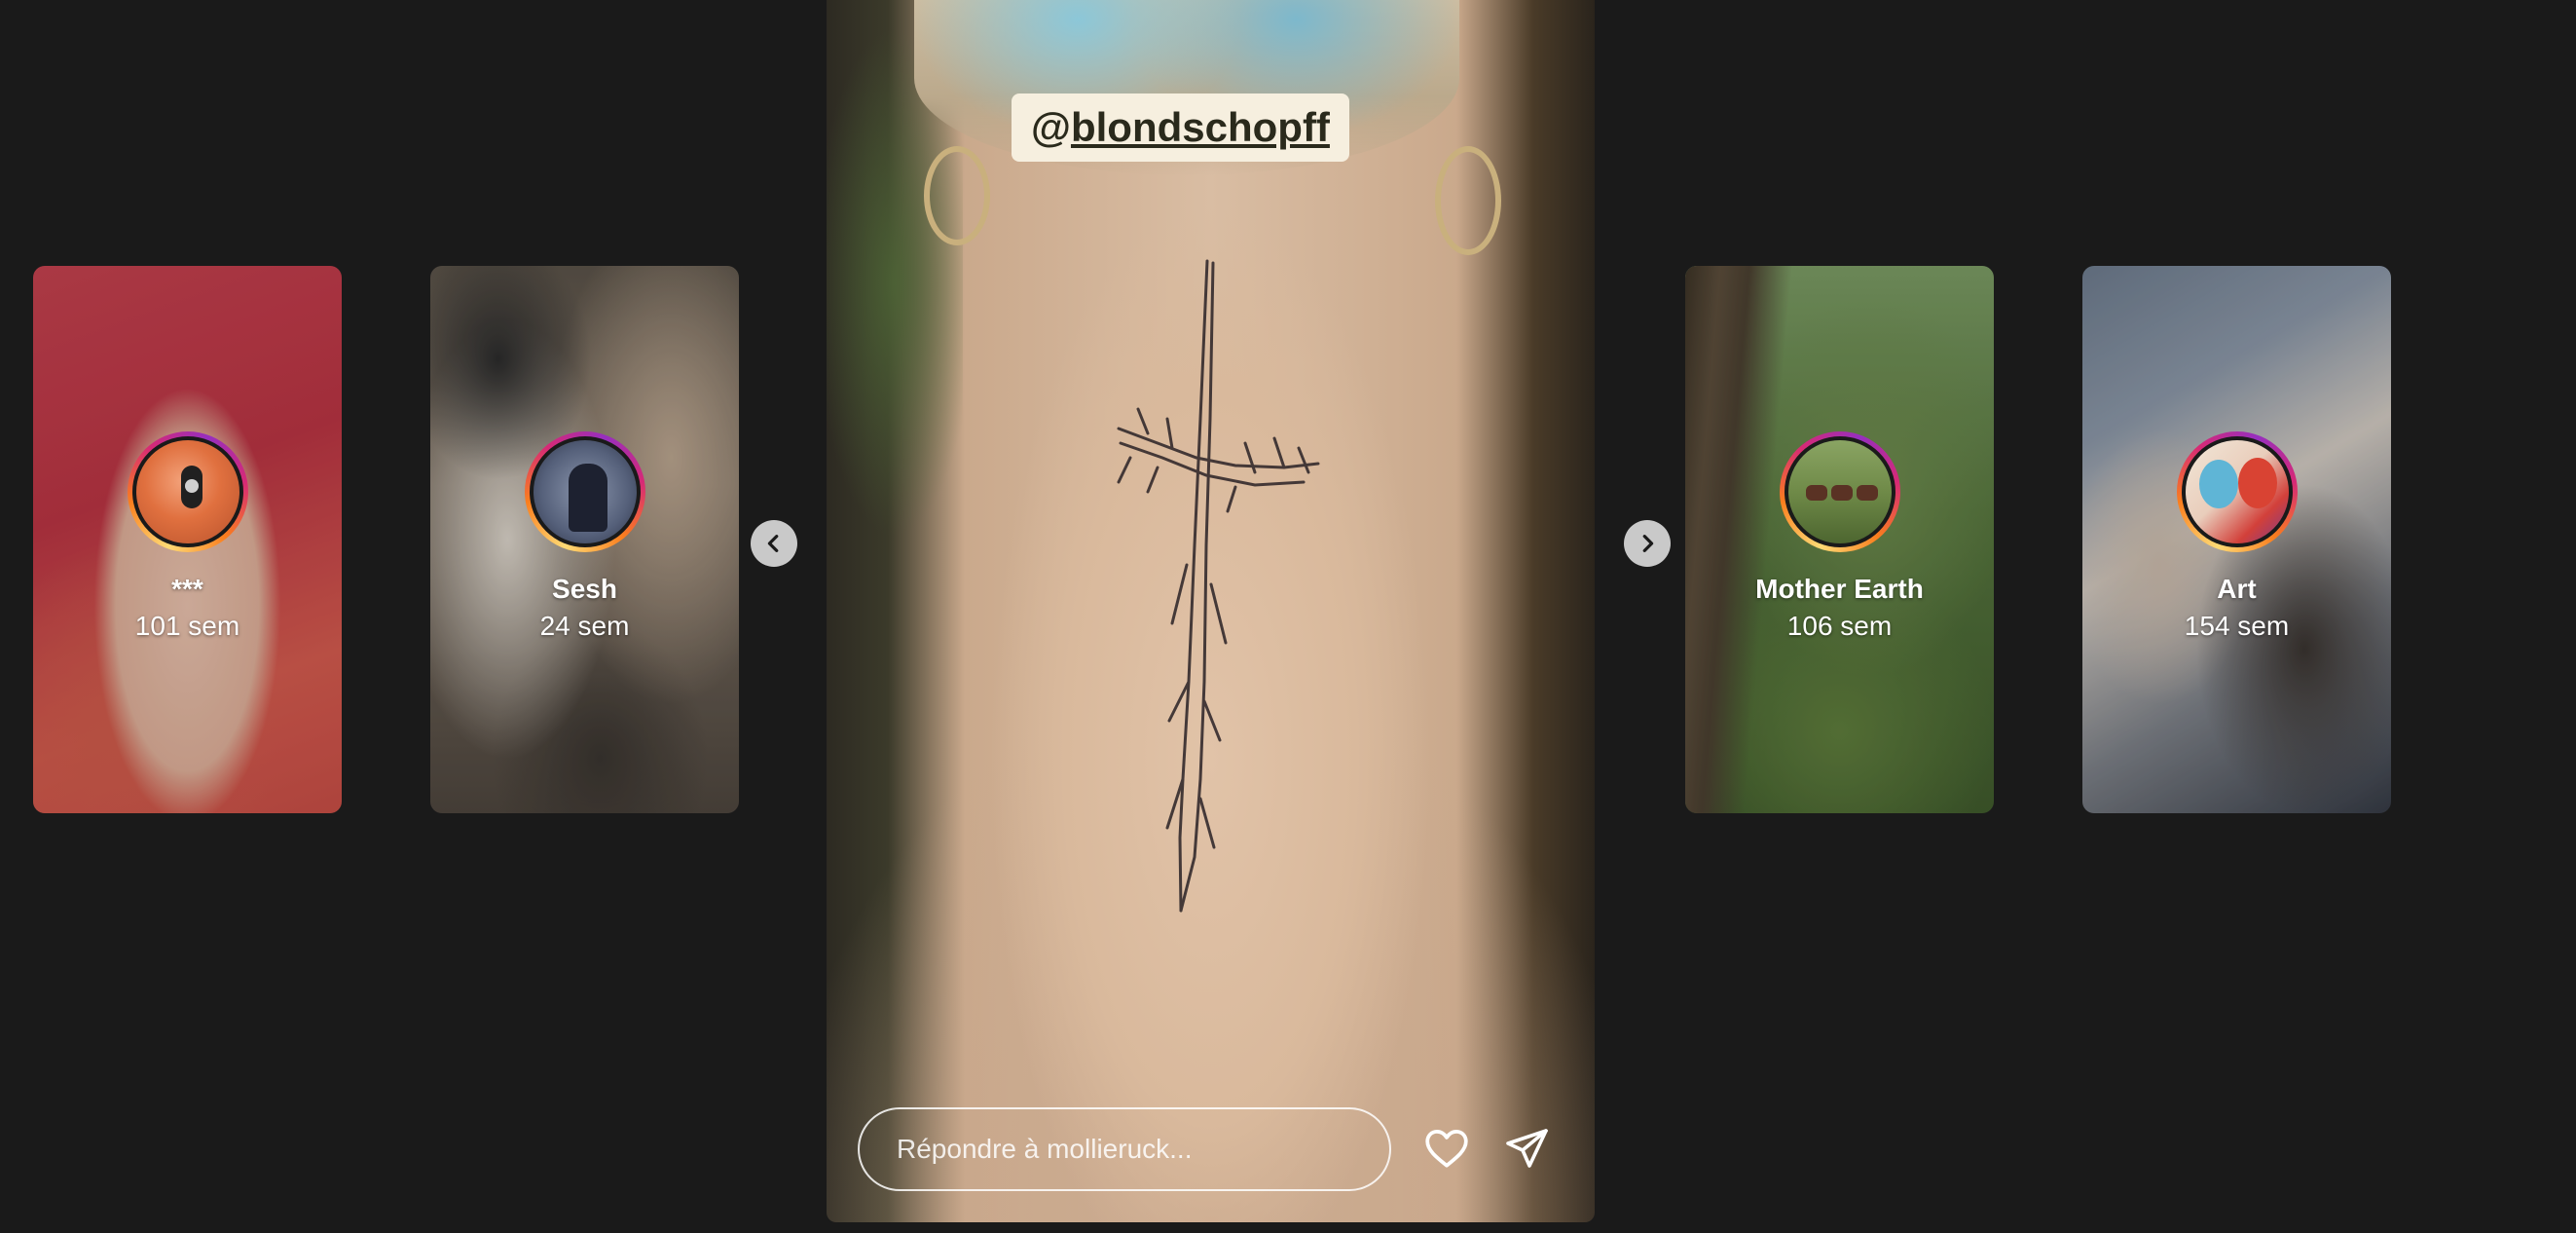 The height and width of the screenshot is (1233, 2576). I want to click on highlight-card-4: Art 154 sem, so click(2236, 540).